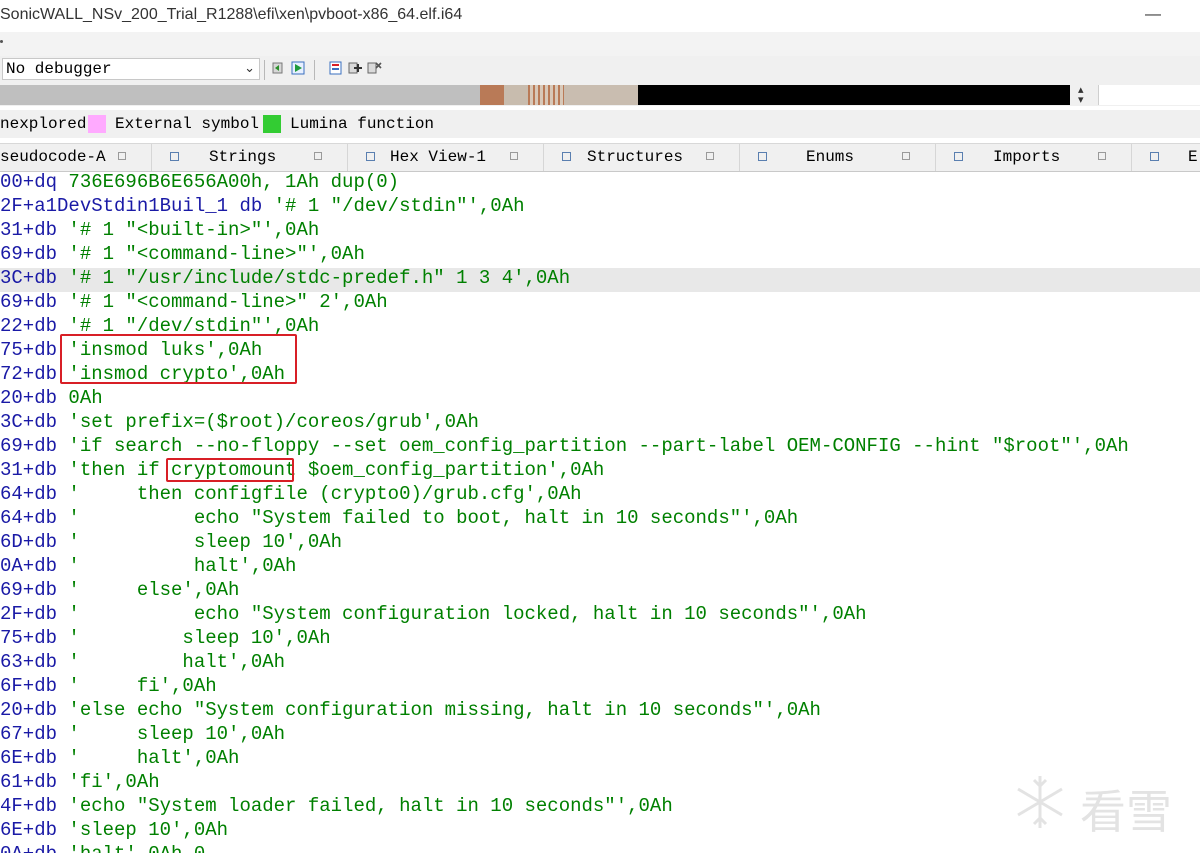 This screenshot has height=853, width=1200. What do you see at coordinates (268, 422) in the screenshot?
I see `code-body: 'set prefix=($root)/coreos/grub',0Ah` at bounding box center [268, 422].